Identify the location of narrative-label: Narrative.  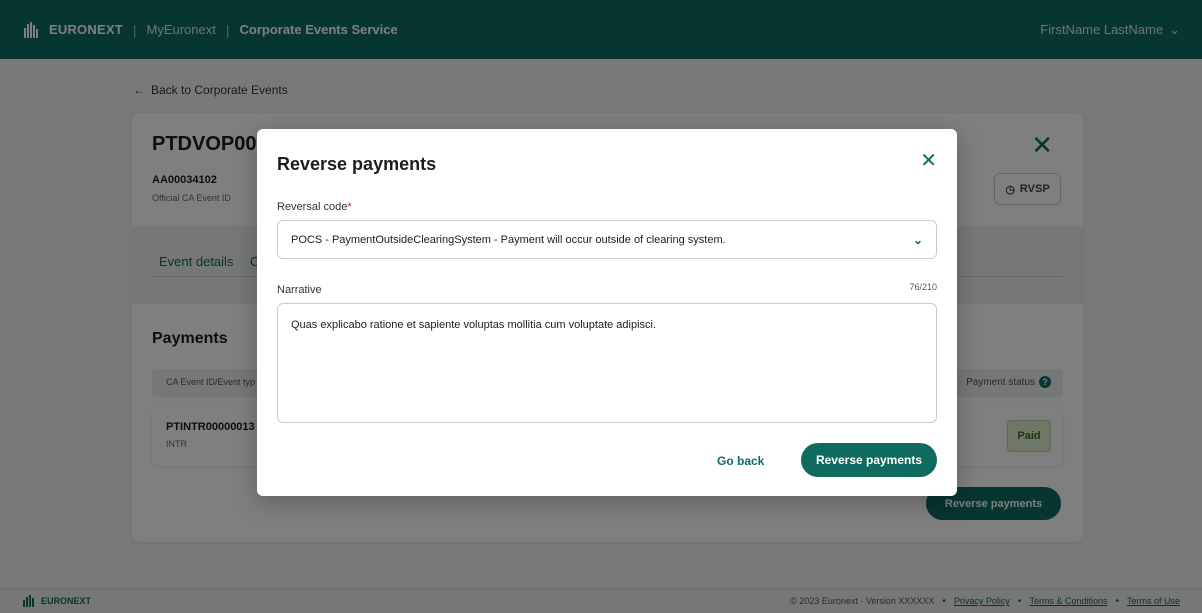
(299, 290).